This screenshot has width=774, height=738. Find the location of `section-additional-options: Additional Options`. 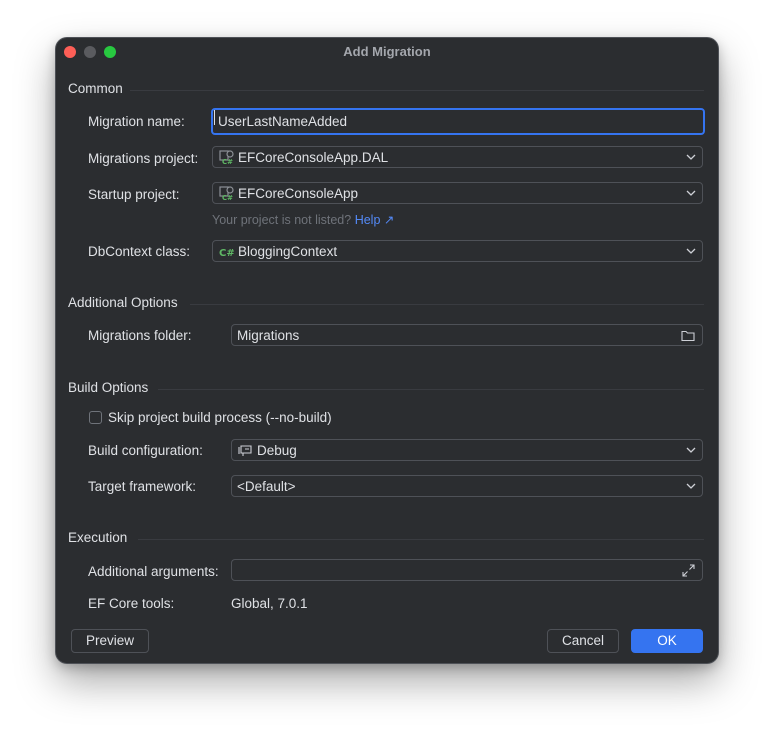

section-additional-options: Additional Options is located at coordinates (386, 304).